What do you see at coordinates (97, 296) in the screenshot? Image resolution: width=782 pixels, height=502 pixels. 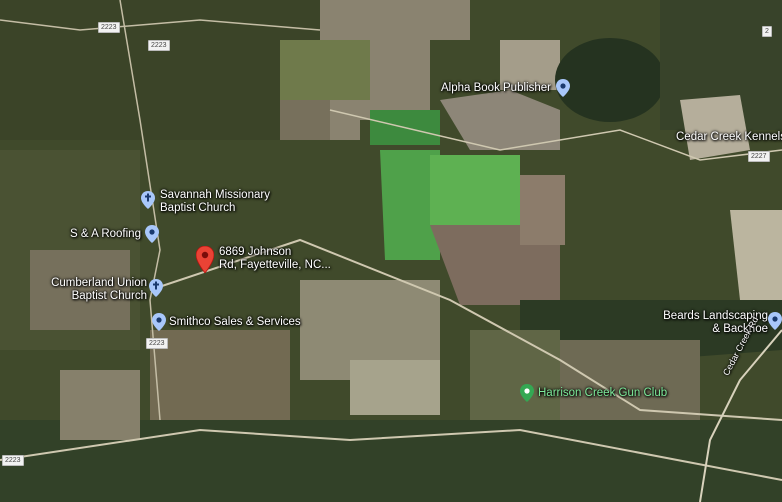 I see `place-label-cumberland-union-line2: Baptist Church` at bounding box center [97, 296].